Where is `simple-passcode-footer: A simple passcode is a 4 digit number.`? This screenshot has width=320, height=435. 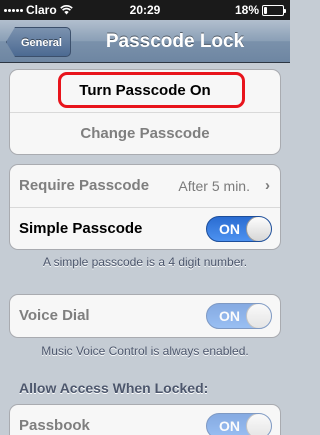 simple-passcode-footer: A simple passcode is a 4 digit number. is located at coordinates (145, 262).